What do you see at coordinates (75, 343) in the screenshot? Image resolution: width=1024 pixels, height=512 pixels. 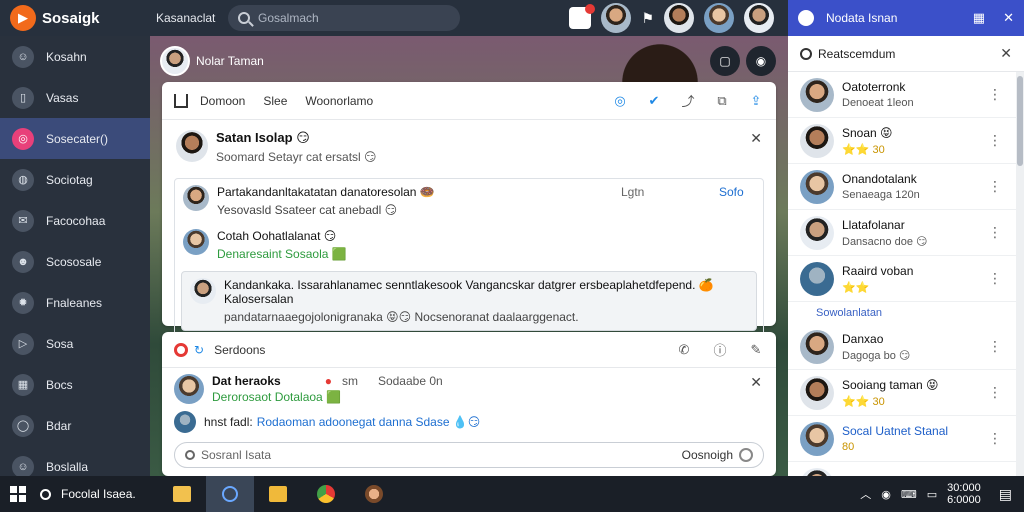 I see `sidebar-item-7: ▷ Sosa` at bounding box center [75, 343].